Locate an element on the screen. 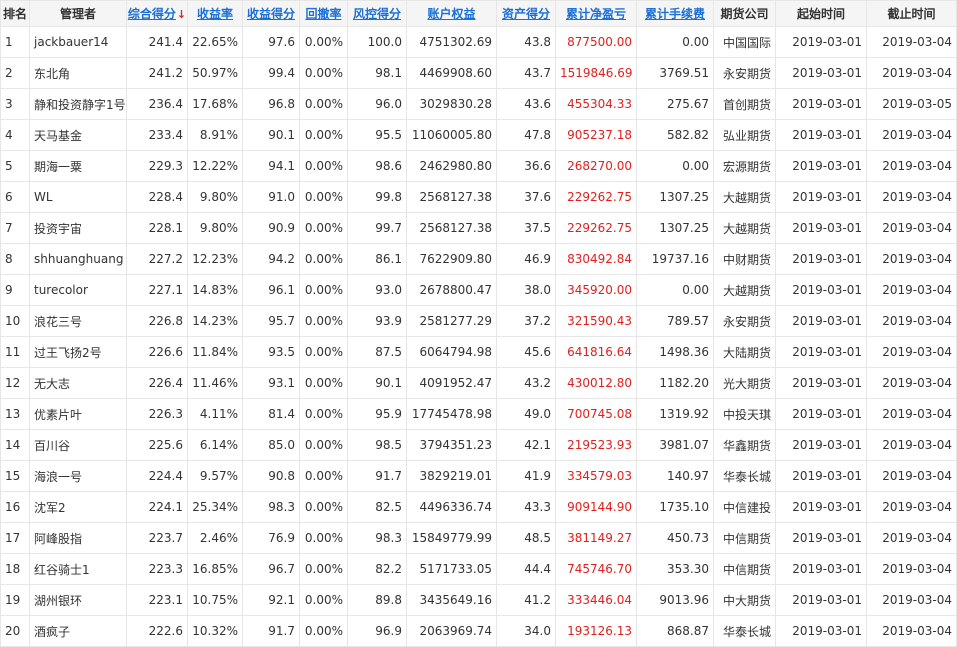 This screenshot has width=957, height=647. yield-rate-cell: 10.32% is located at coordinates (215, 631).